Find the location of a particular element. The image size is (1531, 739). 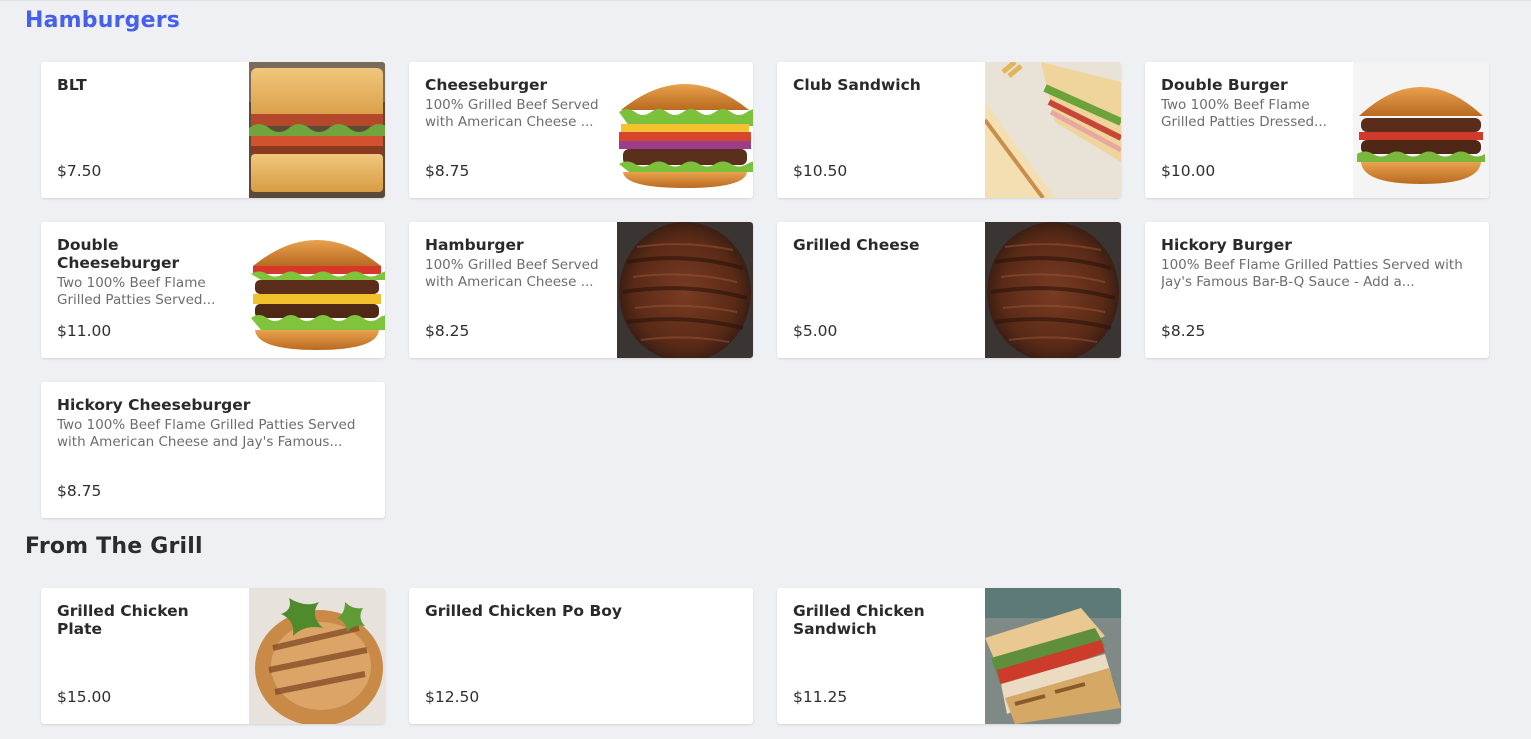

item-price: $11.25 is located at coordinates (820, 697).